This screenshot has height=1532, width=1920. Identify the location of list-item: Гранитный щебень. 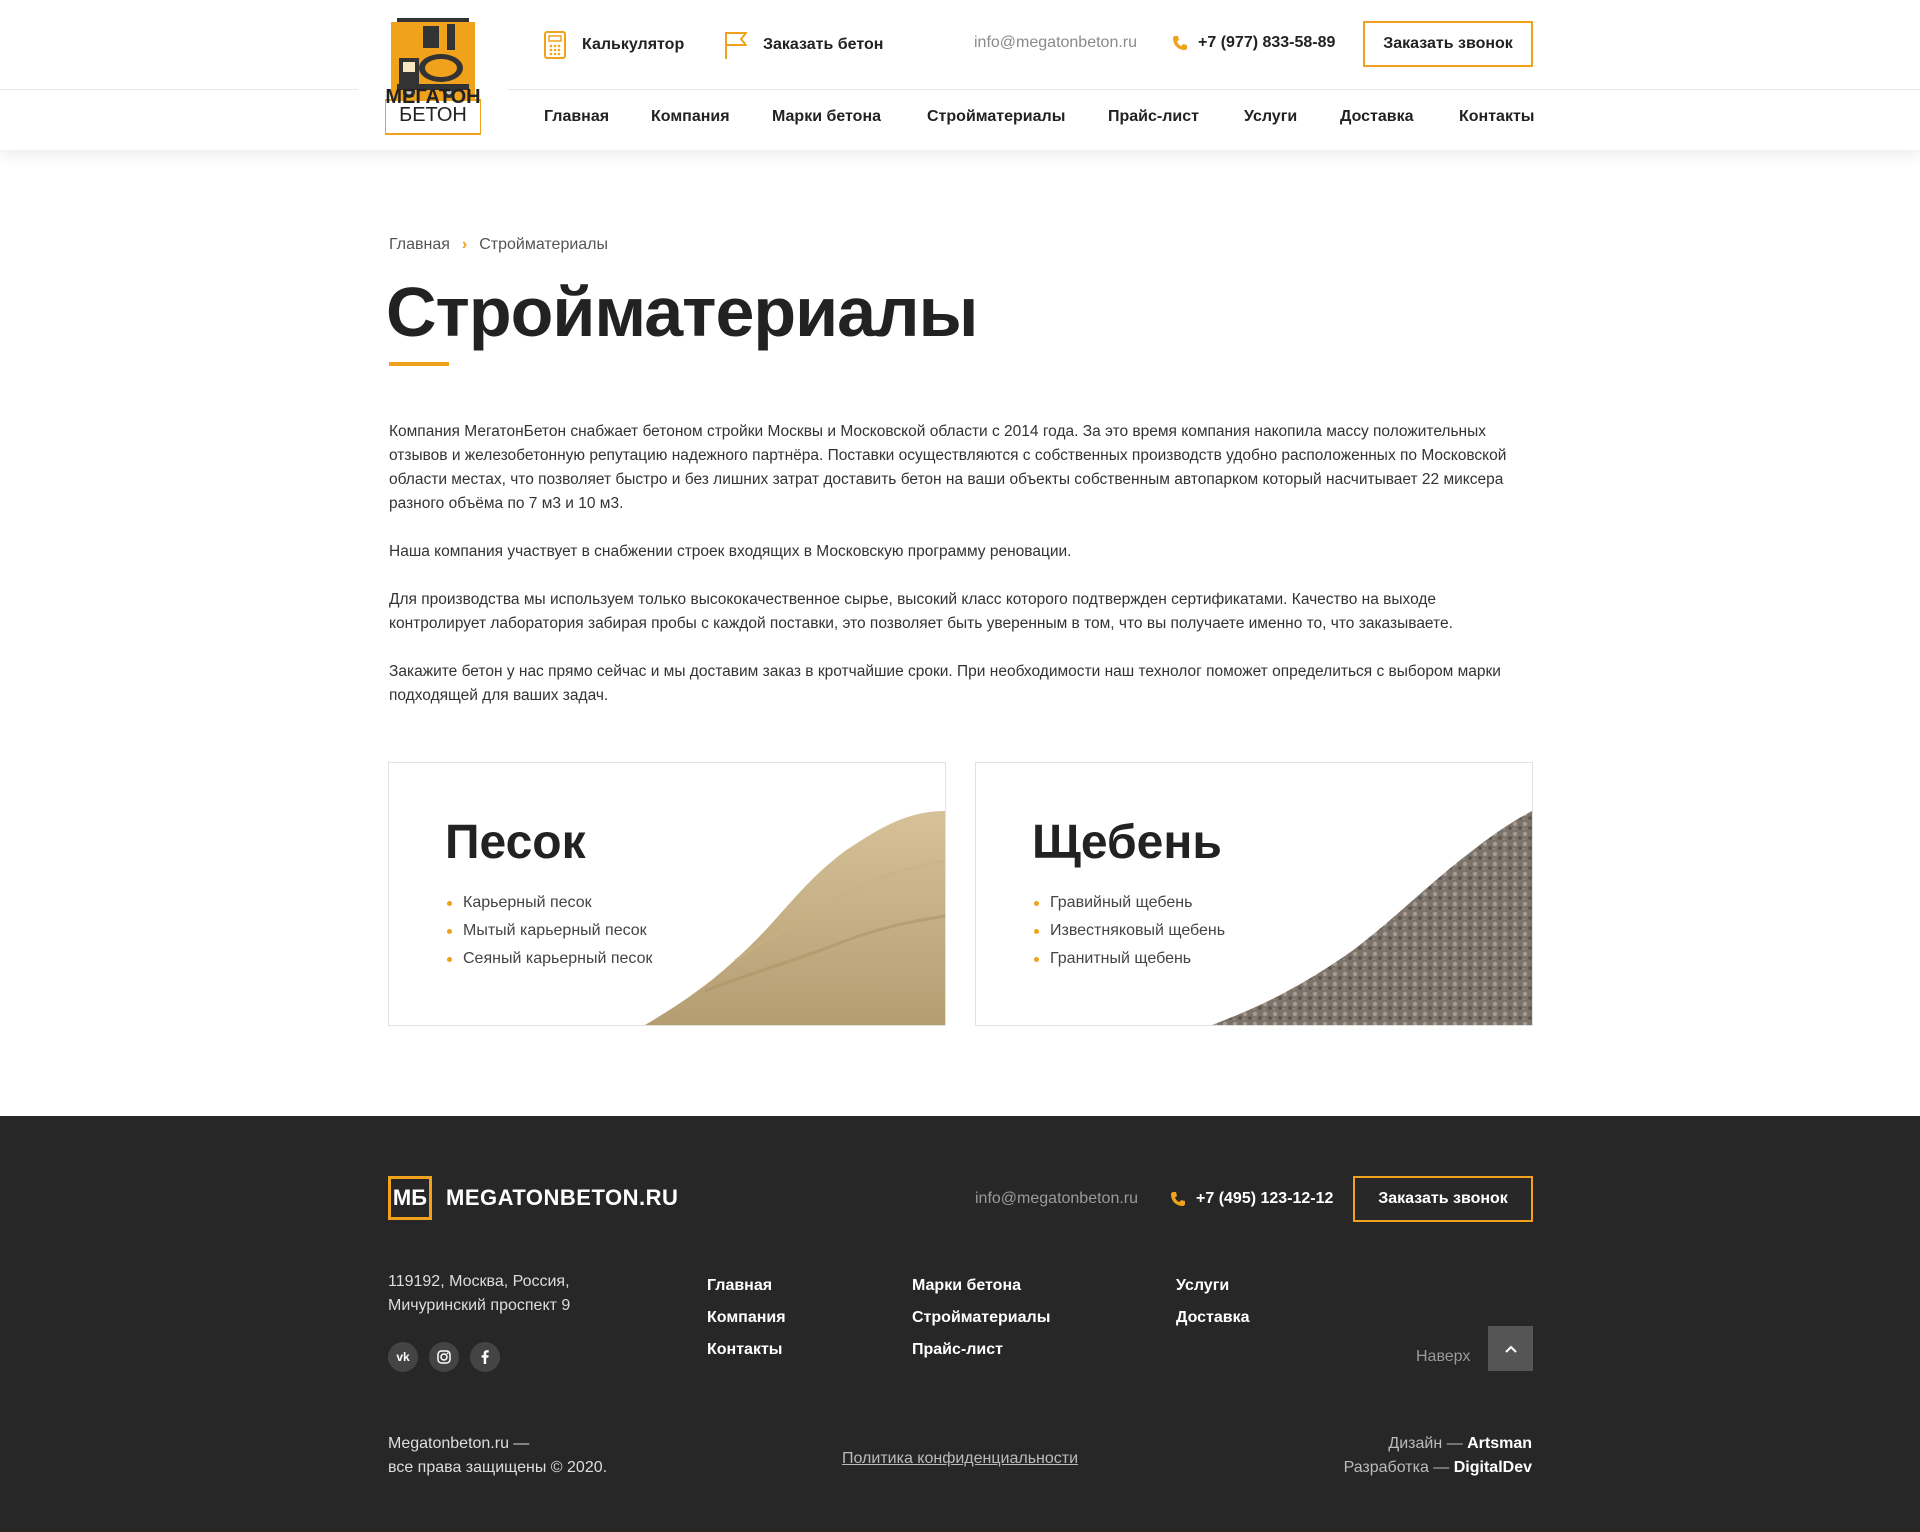
(1129, 959).